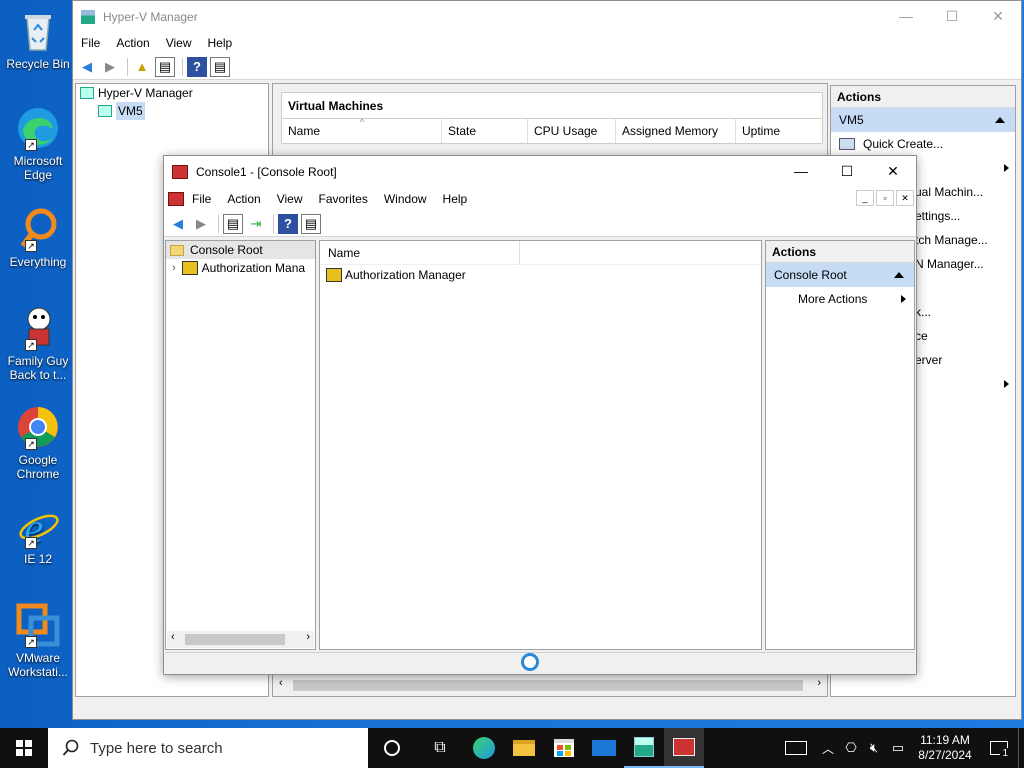 The image size is (1024, 768). I want to click on column-cpu-usage: CPU Usage, so click(572, 131).